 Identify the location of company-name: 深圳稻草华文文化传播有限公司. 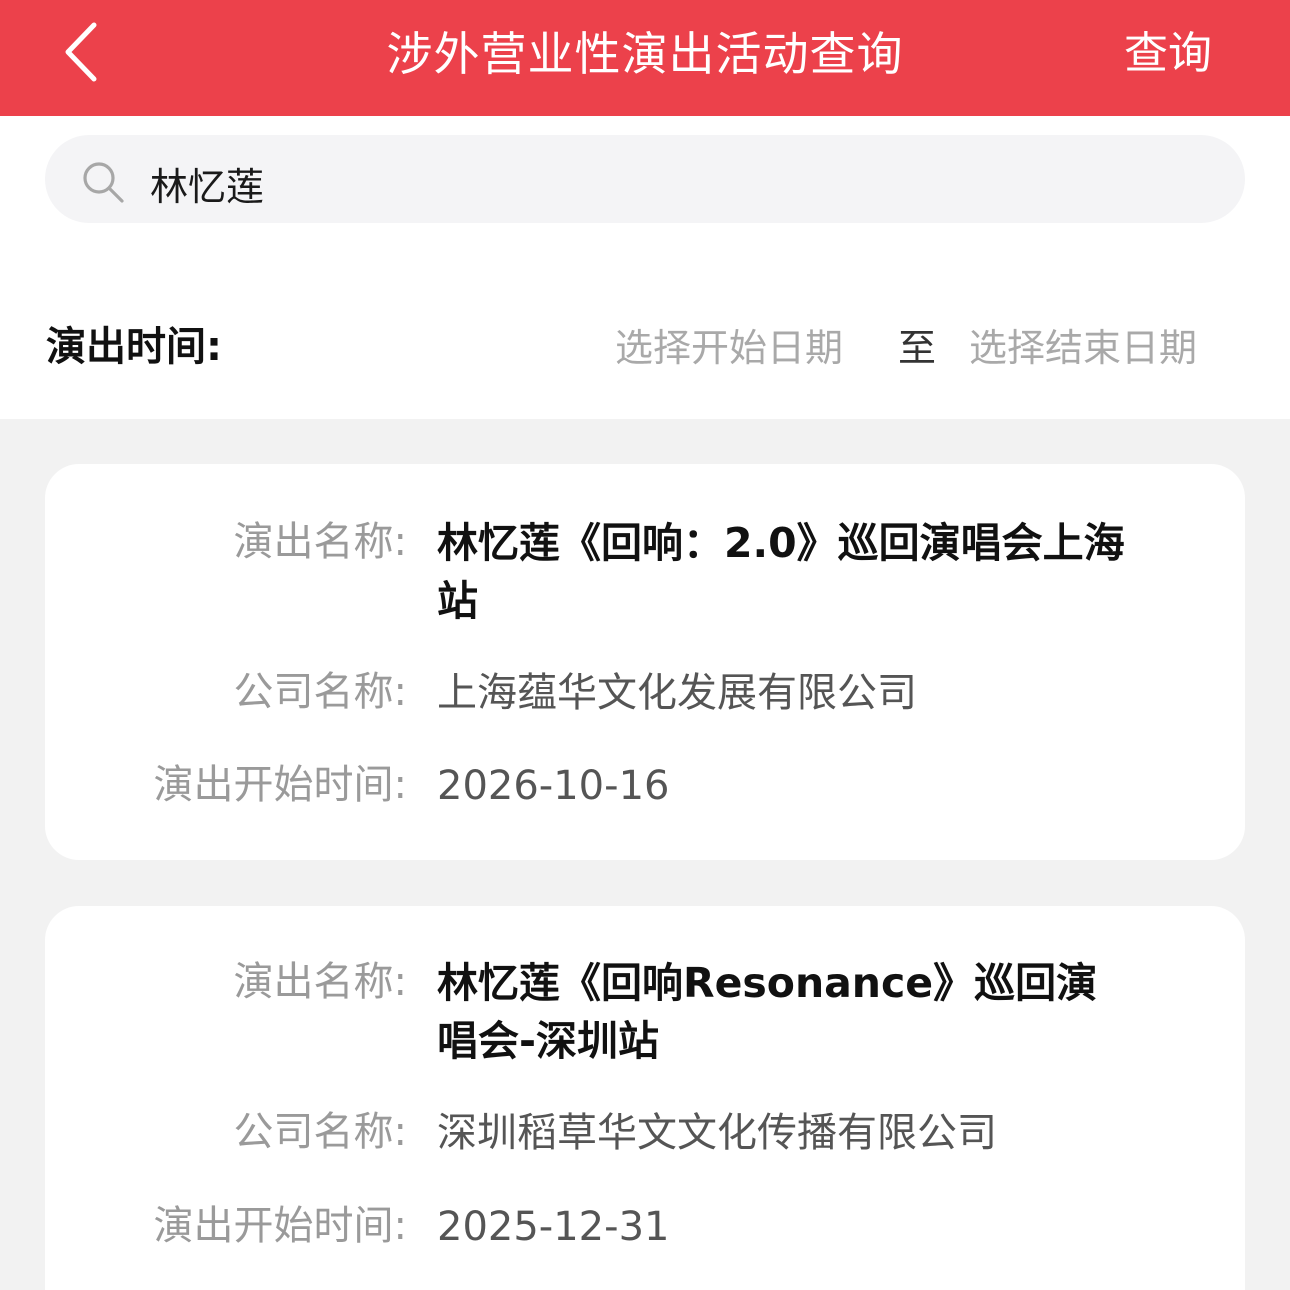
(717, 1133).